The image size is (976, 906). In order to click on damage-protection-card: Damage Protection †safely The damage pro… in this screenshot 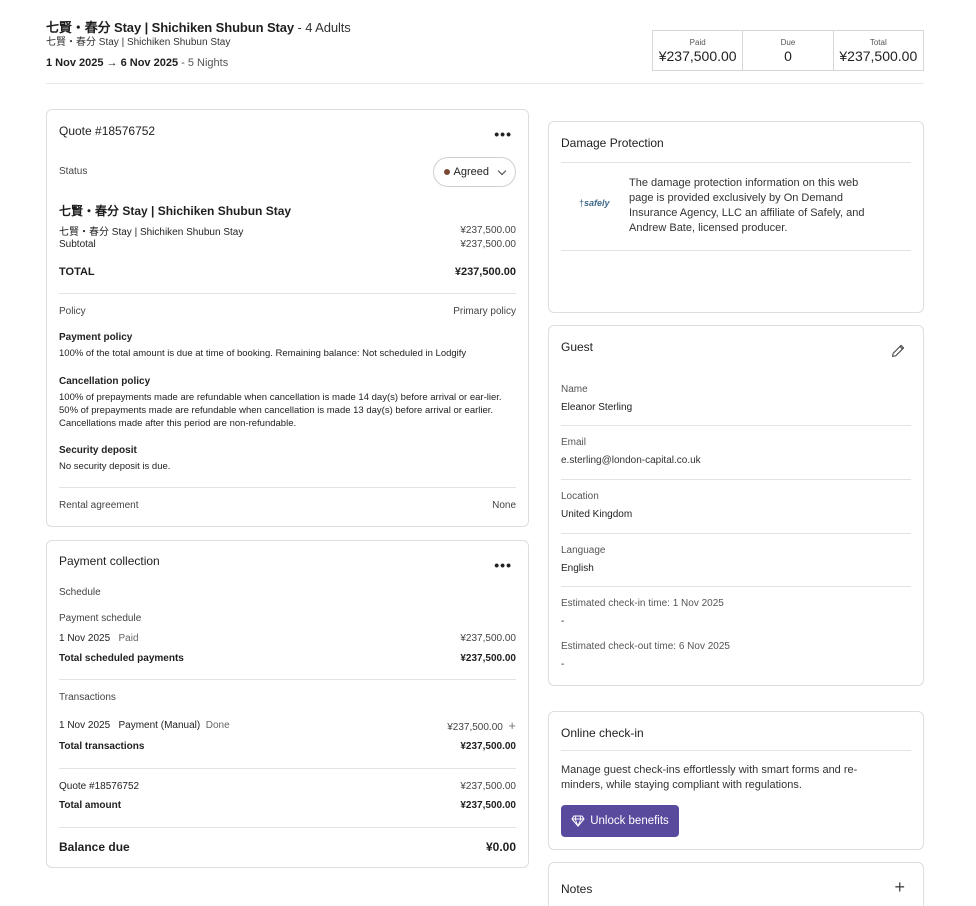, I will do `click(736, 217)`.